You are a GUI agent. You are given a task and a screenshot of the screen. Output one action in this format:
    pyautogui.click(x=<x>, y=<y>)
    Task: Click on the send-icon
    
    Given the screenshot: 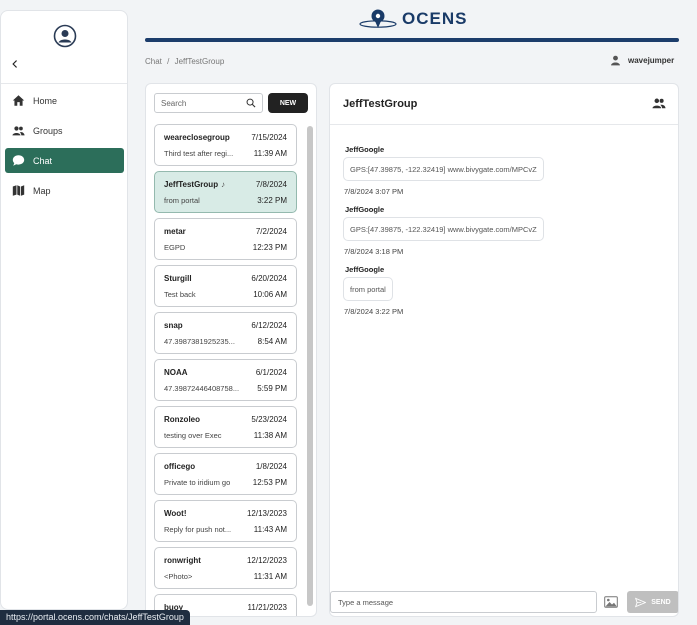 What is the action you would take?
    pyautogui.click(x=641, y=602)
    